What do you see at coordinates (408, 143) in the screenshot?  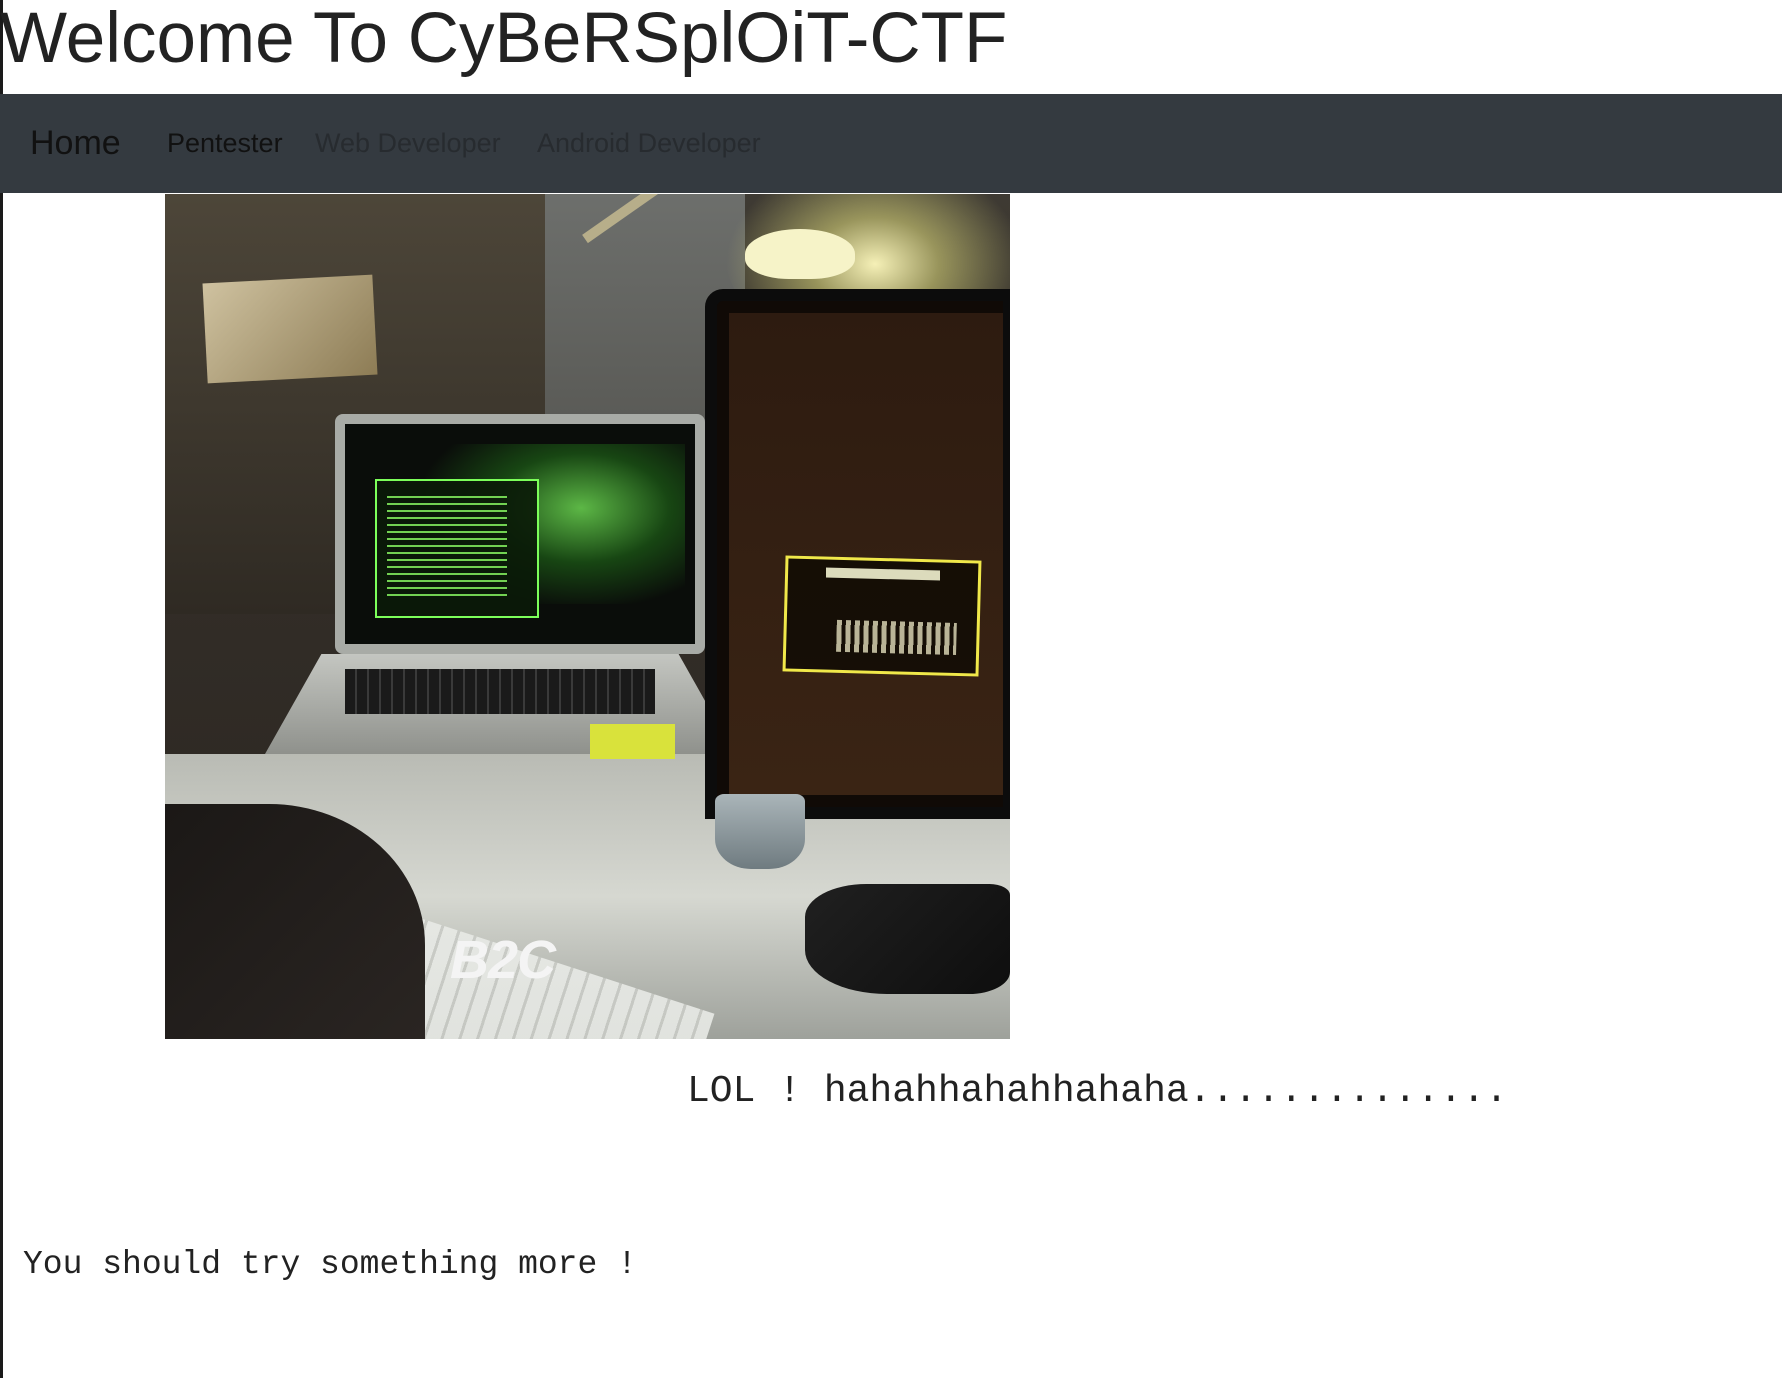 I see `nav-web-developer-link: Web Developer` at bounding box center [408, 143].